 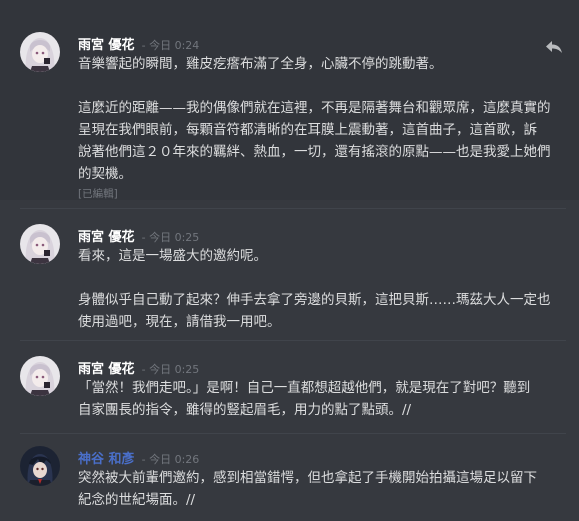 What do you see at coordinates (172, 256) in the screenshot?
I see `message-line: 看來，這是一場盛大的邀約呢。` at bounding box center [172, 256].